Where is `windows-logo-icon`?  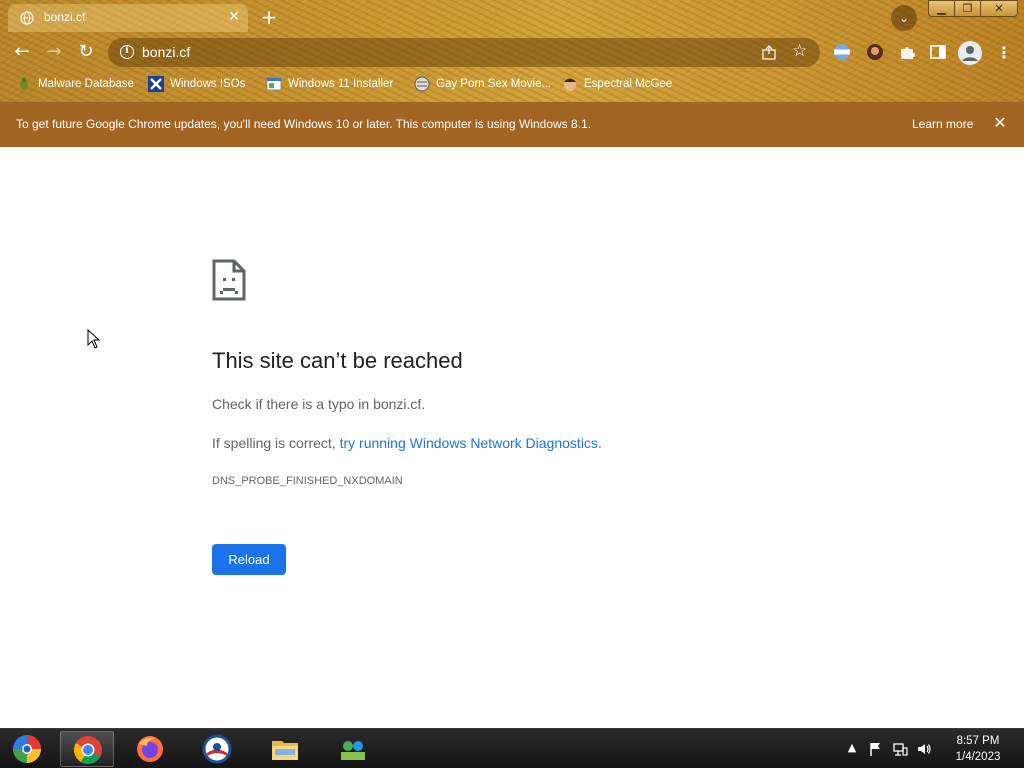
windows-logo-icon is located at coordinates (27, 749).